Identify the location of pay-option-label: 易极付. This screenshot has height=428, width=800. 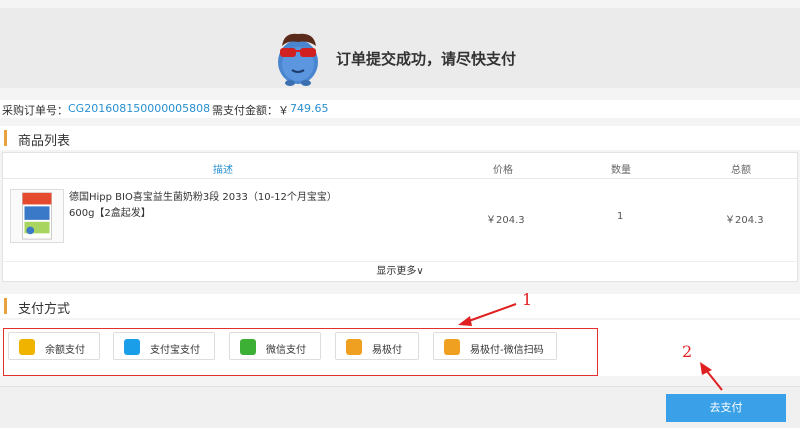
(387, 350).